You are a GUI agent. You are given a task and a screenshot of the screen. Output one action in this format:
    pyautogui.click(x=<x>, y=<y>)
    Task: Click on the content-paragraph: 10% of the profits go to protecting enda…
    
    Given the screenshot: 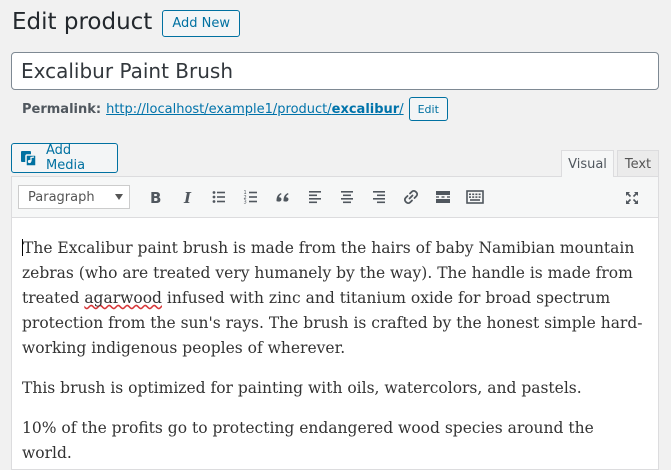 What is the action you would take?
    pyautogui.click(x=308, y=440)
    